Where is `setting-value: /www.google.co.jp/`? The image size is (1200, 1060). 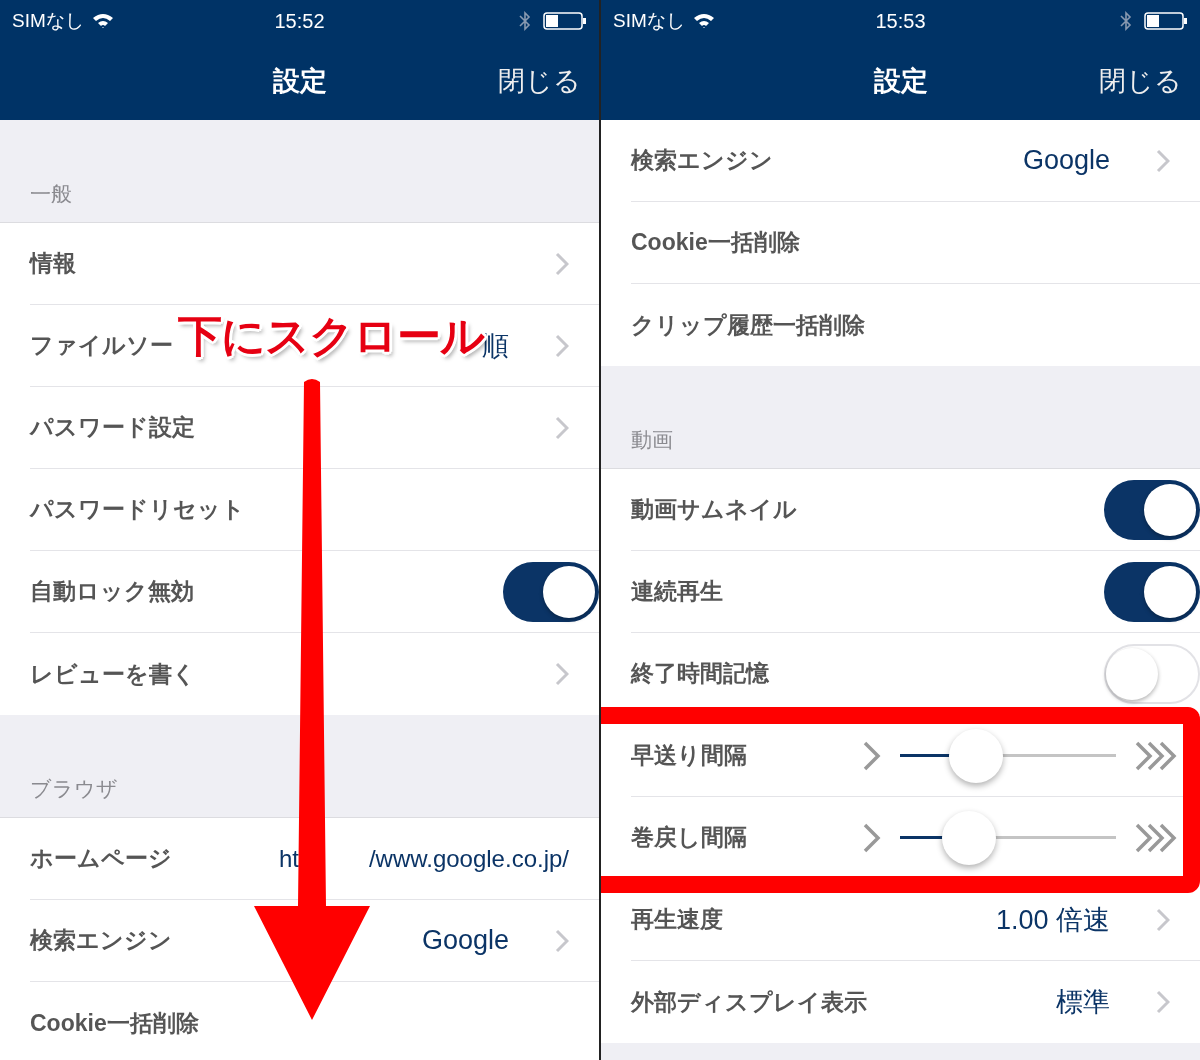
setting-value: /www.google.co.jp/ is located at coordinates (468, 858).